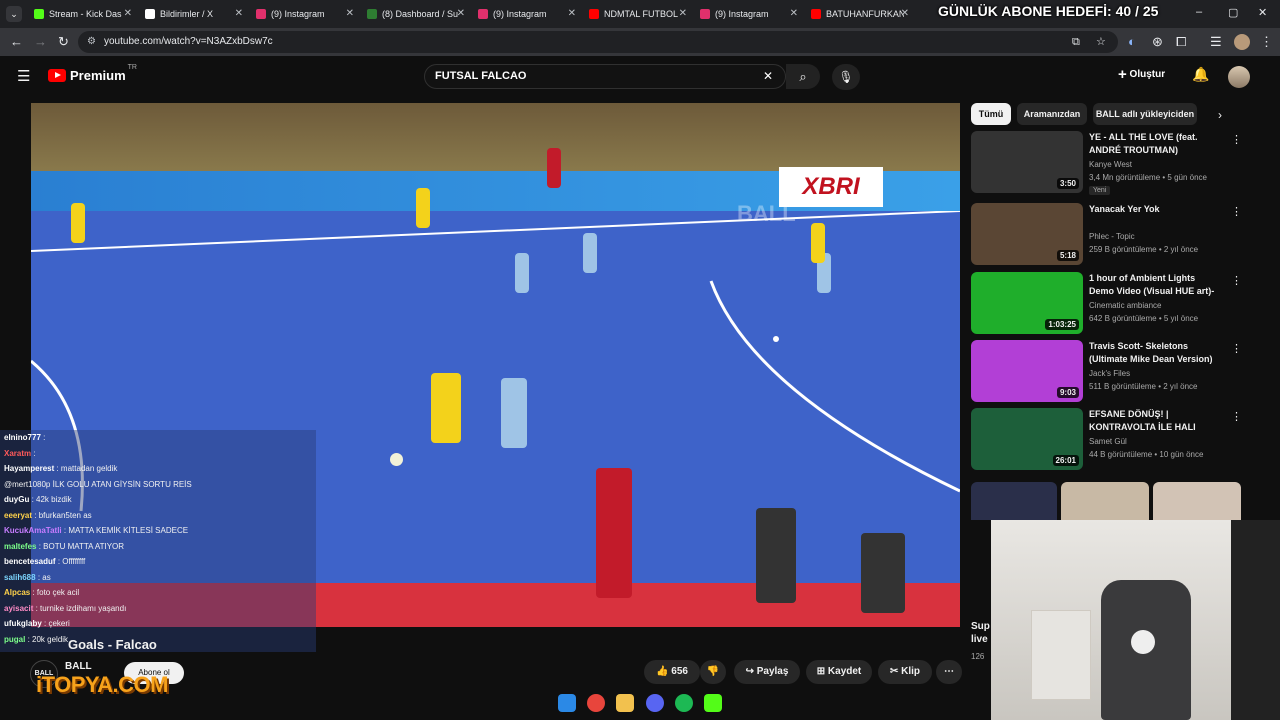 Image resolution: width=1280 pixels, height=720 pixels. What do you see at coordinates (1106, 501) in the screenshot?
I see `partial-recommendation-thumbs` at bounding box center [1106, 501].